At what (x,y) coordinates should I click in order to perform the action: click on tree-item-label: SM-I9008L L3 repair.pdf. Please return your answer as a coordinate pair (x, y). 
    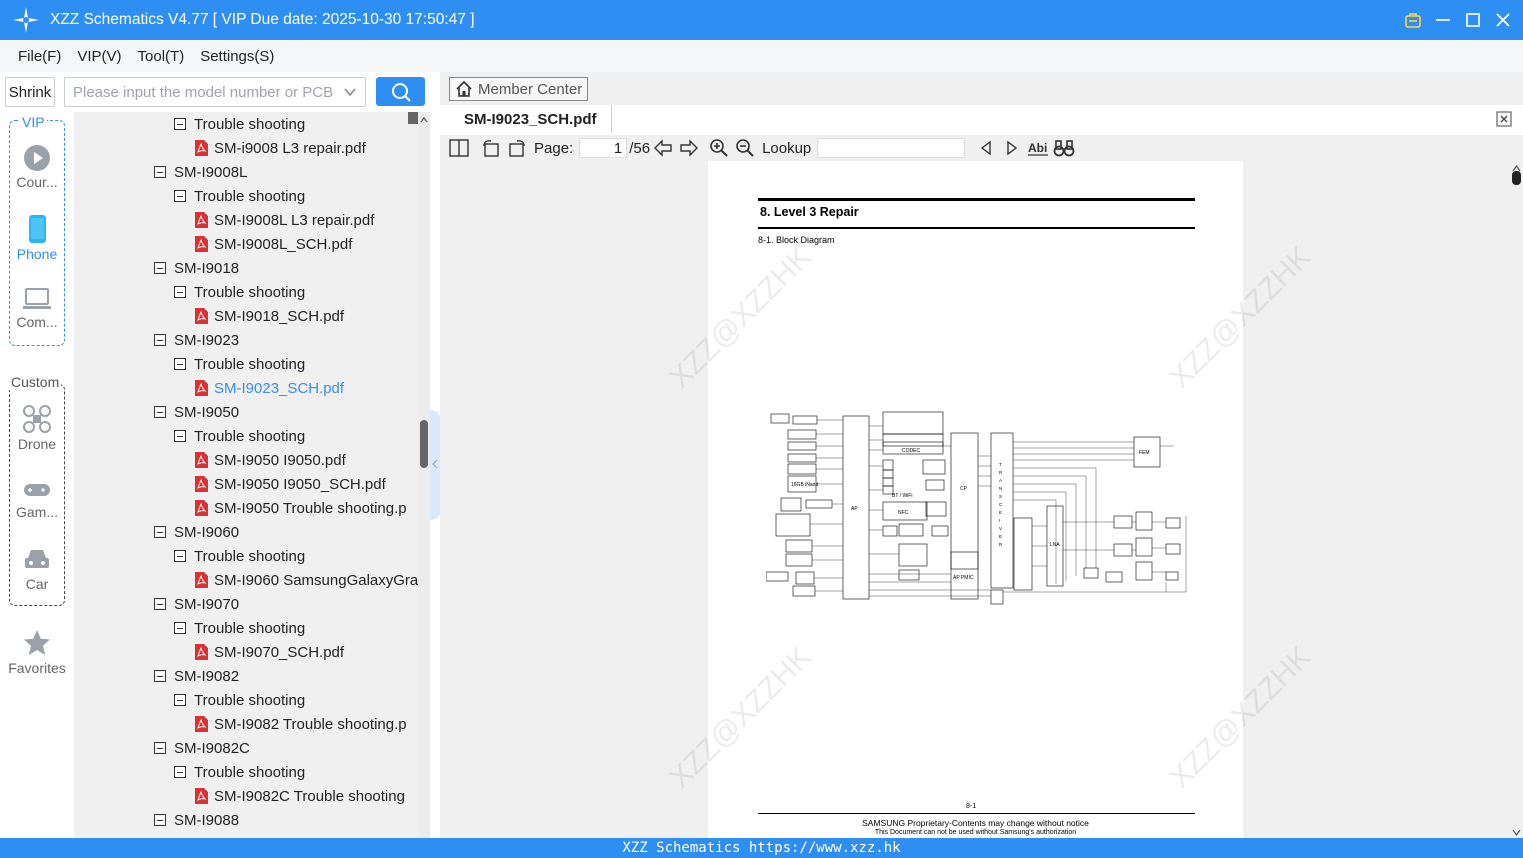
    Looking at the image, I should click on (294, 220).